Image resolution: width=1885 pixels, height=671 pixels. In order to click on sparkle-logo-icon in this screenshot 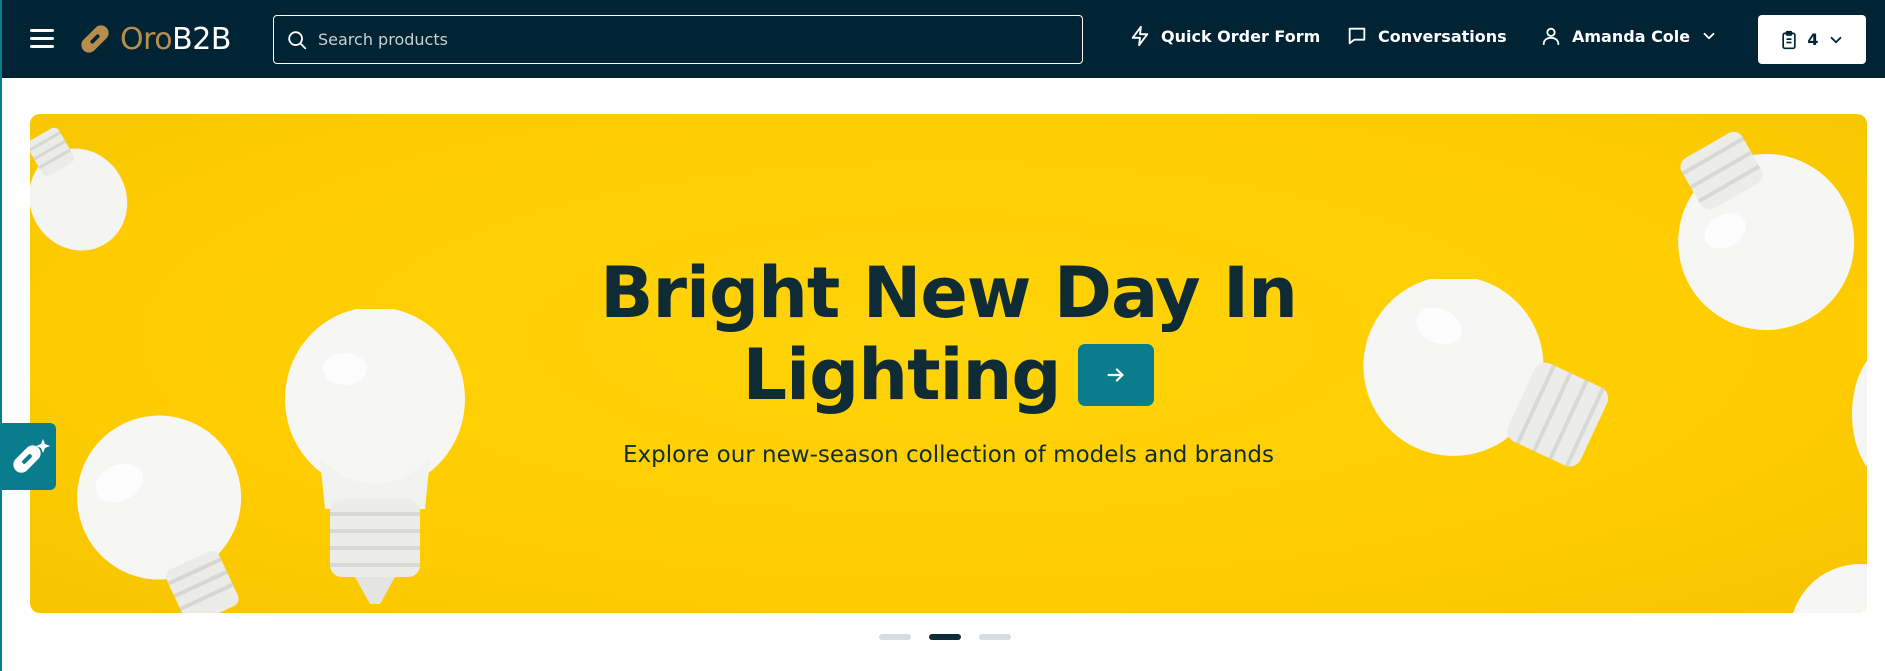, I will do `click(31, 455)`.